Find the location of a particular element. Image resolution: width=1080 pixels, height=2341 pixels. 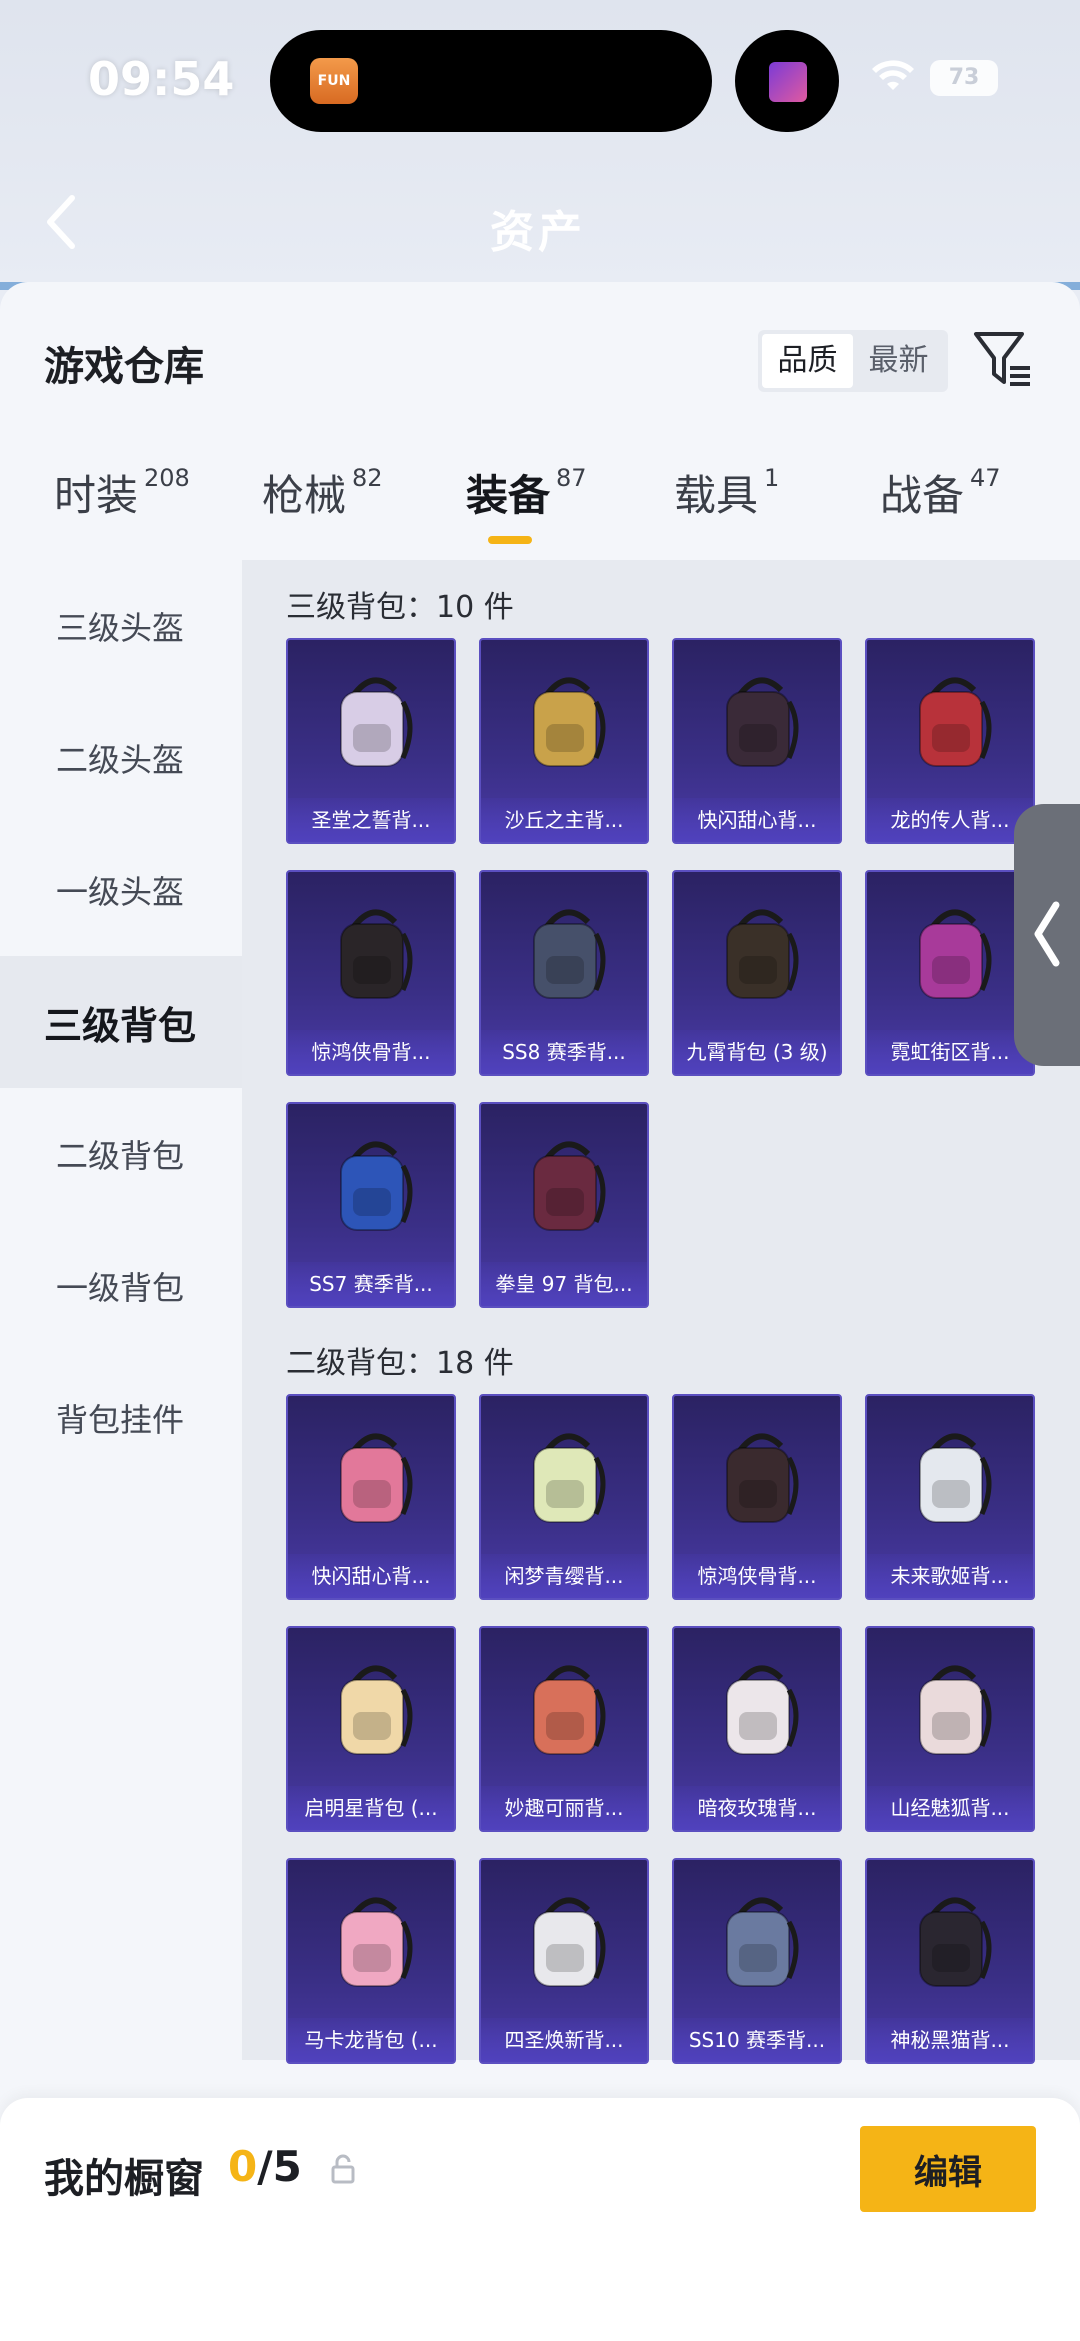

heart-backpack-icon is located at coordinates (762, 722).